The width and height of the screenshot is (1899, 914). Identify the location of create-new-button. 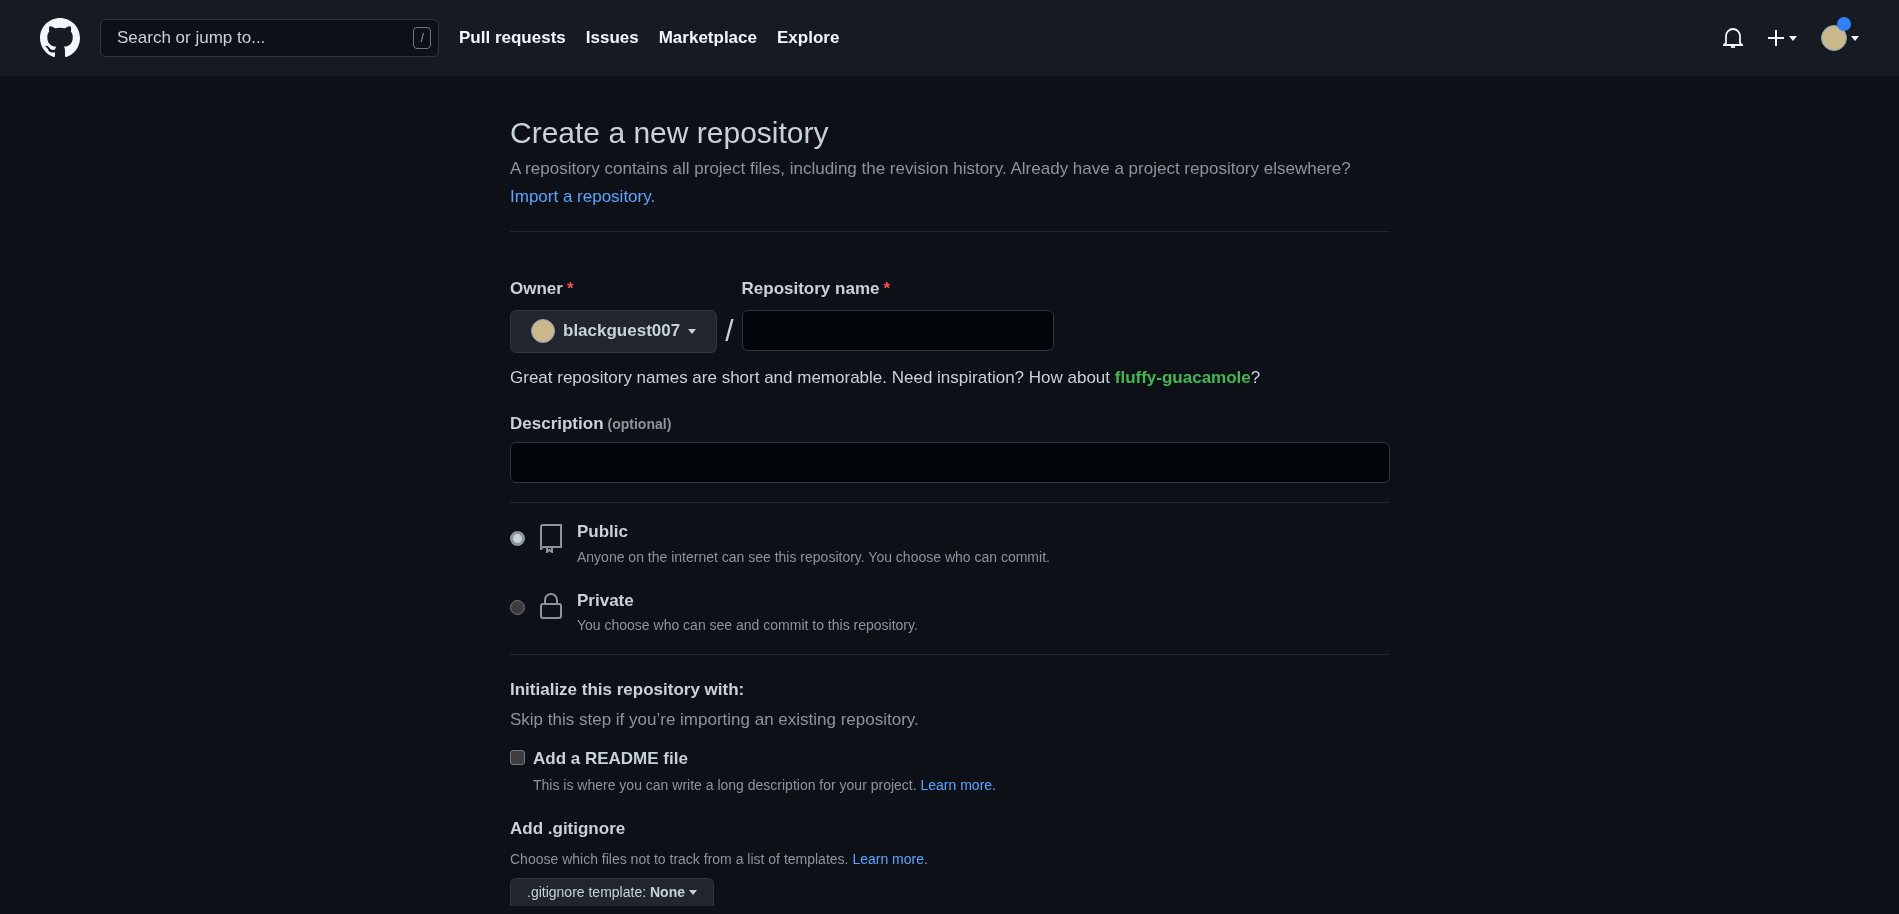
(1782, 38).